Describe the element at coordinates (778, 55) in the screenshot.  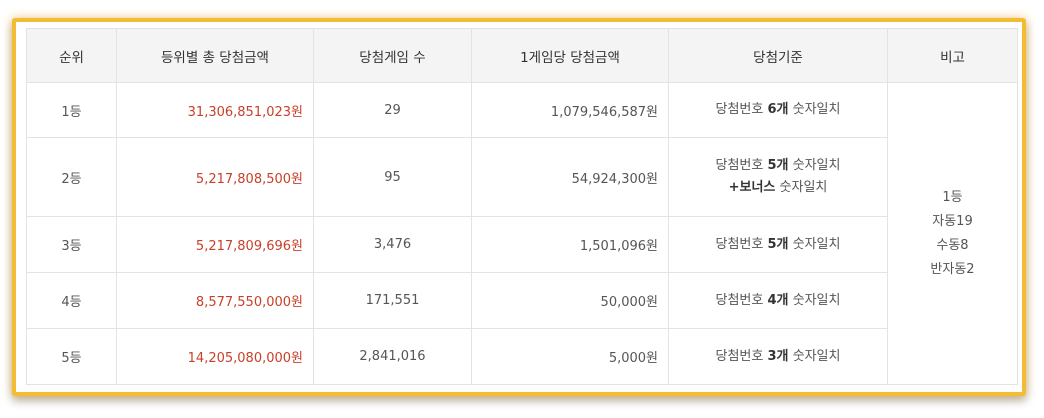
I see `header-criteria: 당첨기준` at that location.